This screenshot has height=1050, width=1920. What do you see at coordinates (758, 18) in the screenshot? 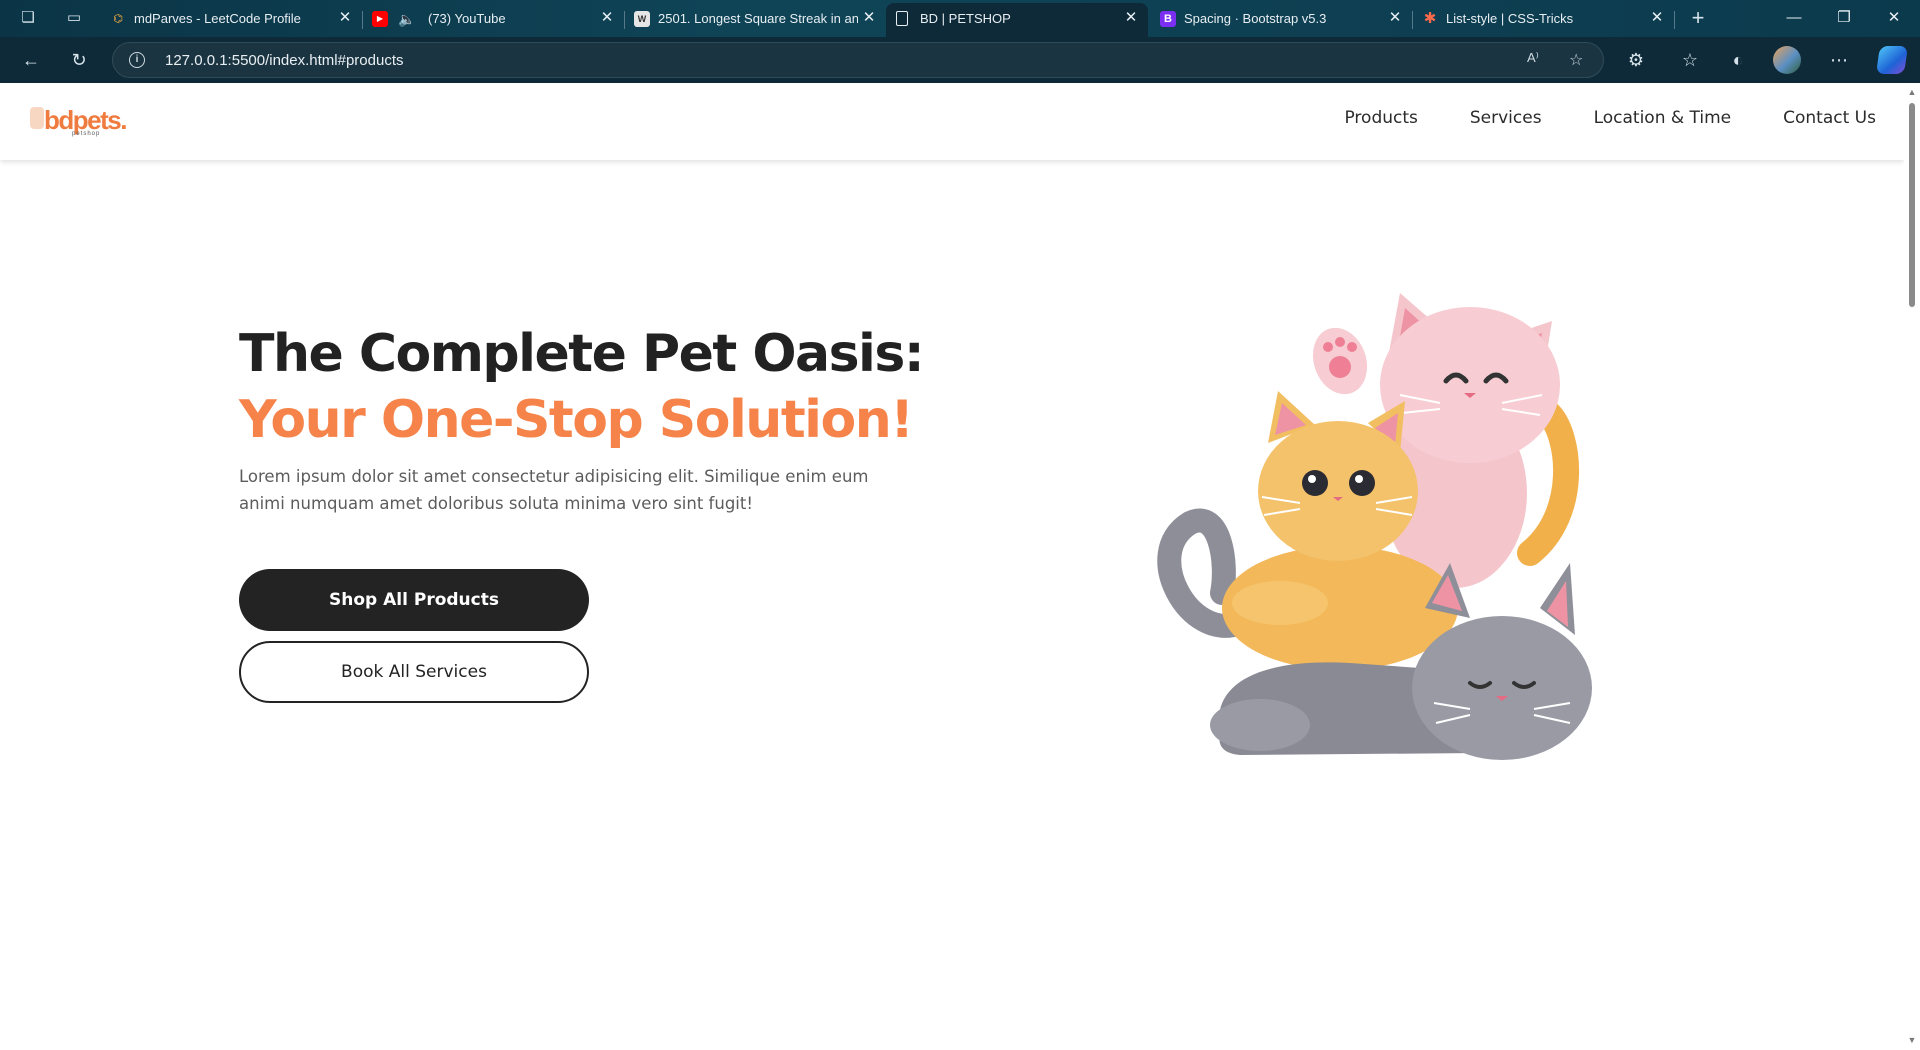
I see `tab-title: 2501. Longest Square Streak in an Array` at bounding box center [758, 18].